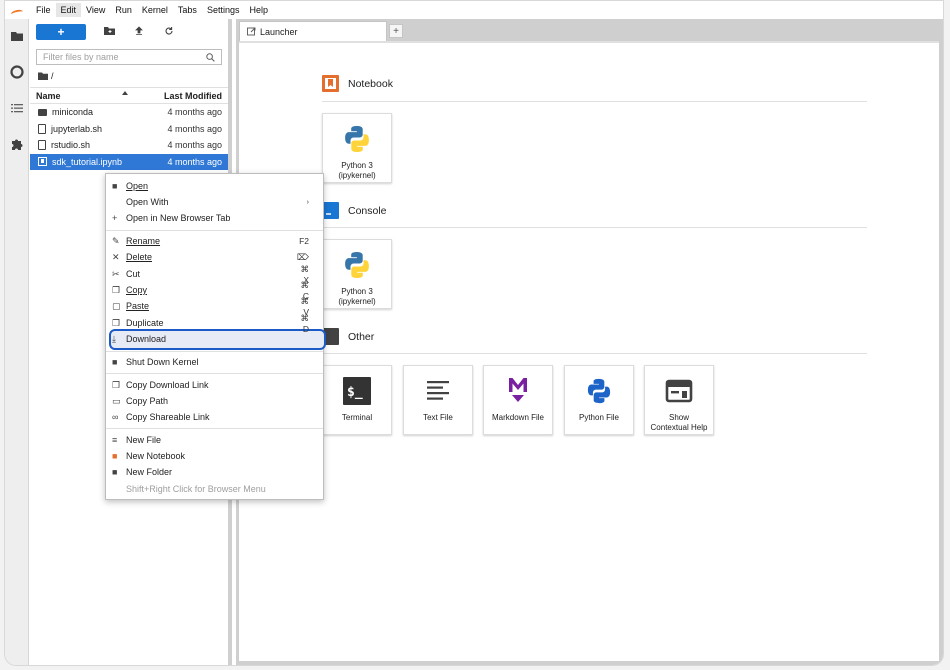 Image resolution: width=950 pixels, height=670 pixels. I want to click on close-icon: ✕, so click(116, 256).